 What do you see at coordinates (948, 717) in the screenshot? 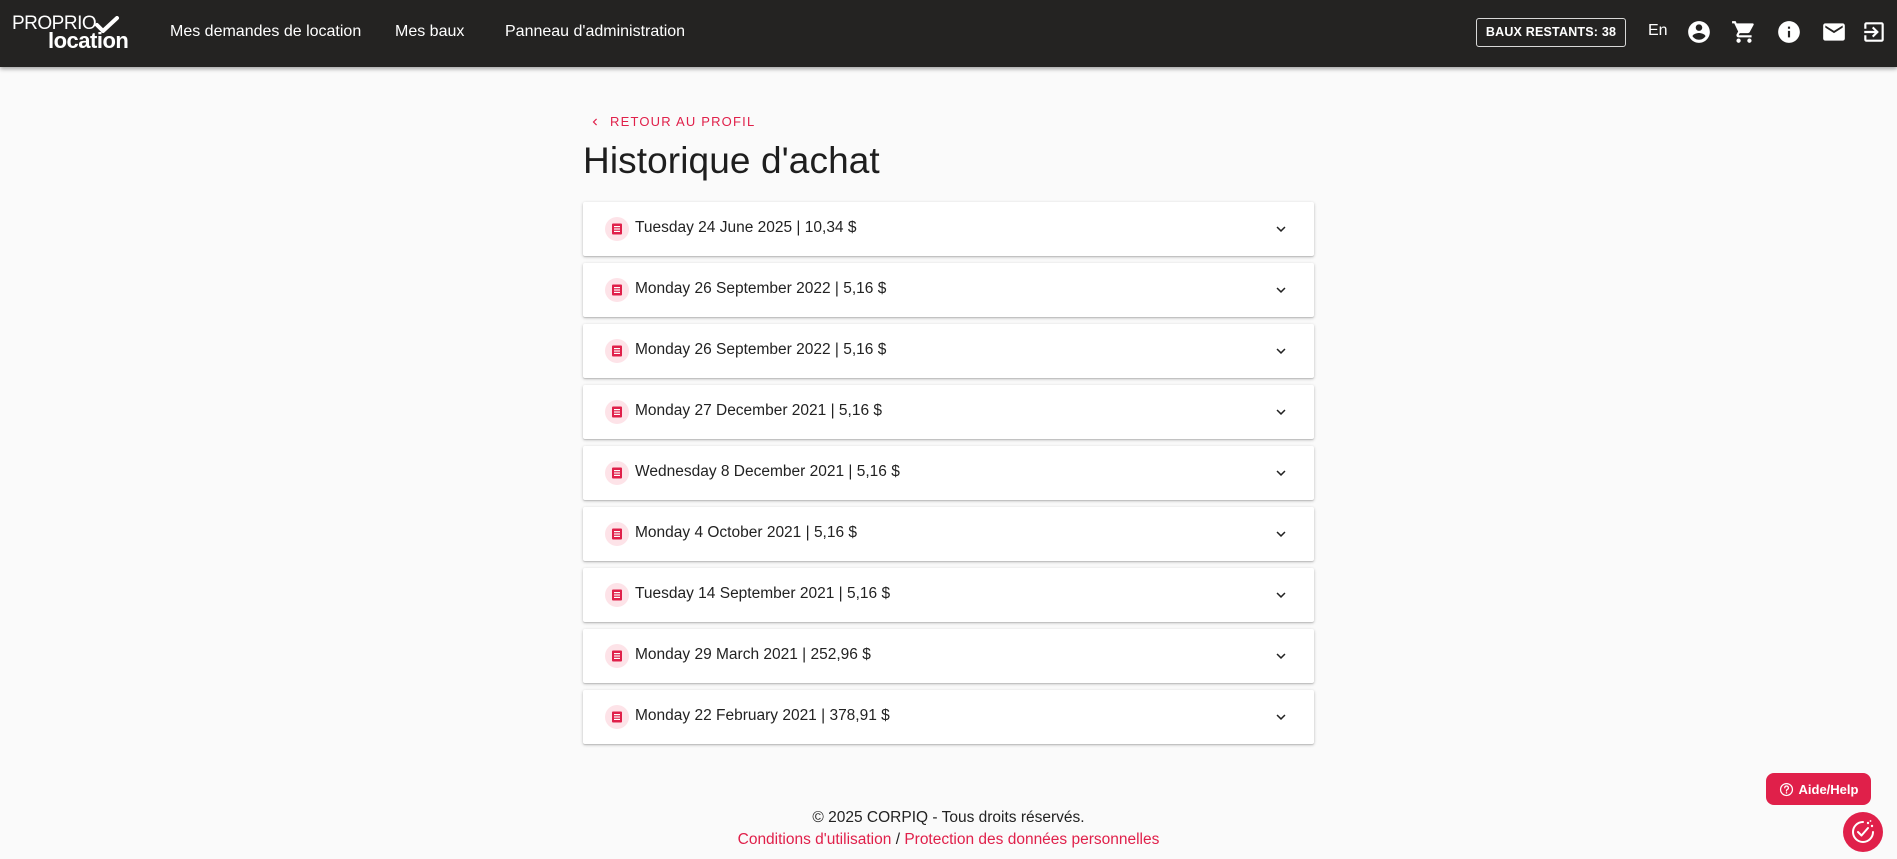
I see `purchase-row: Monday 22 February 2021 | 378,91 $` at bounding box center [948, 717].